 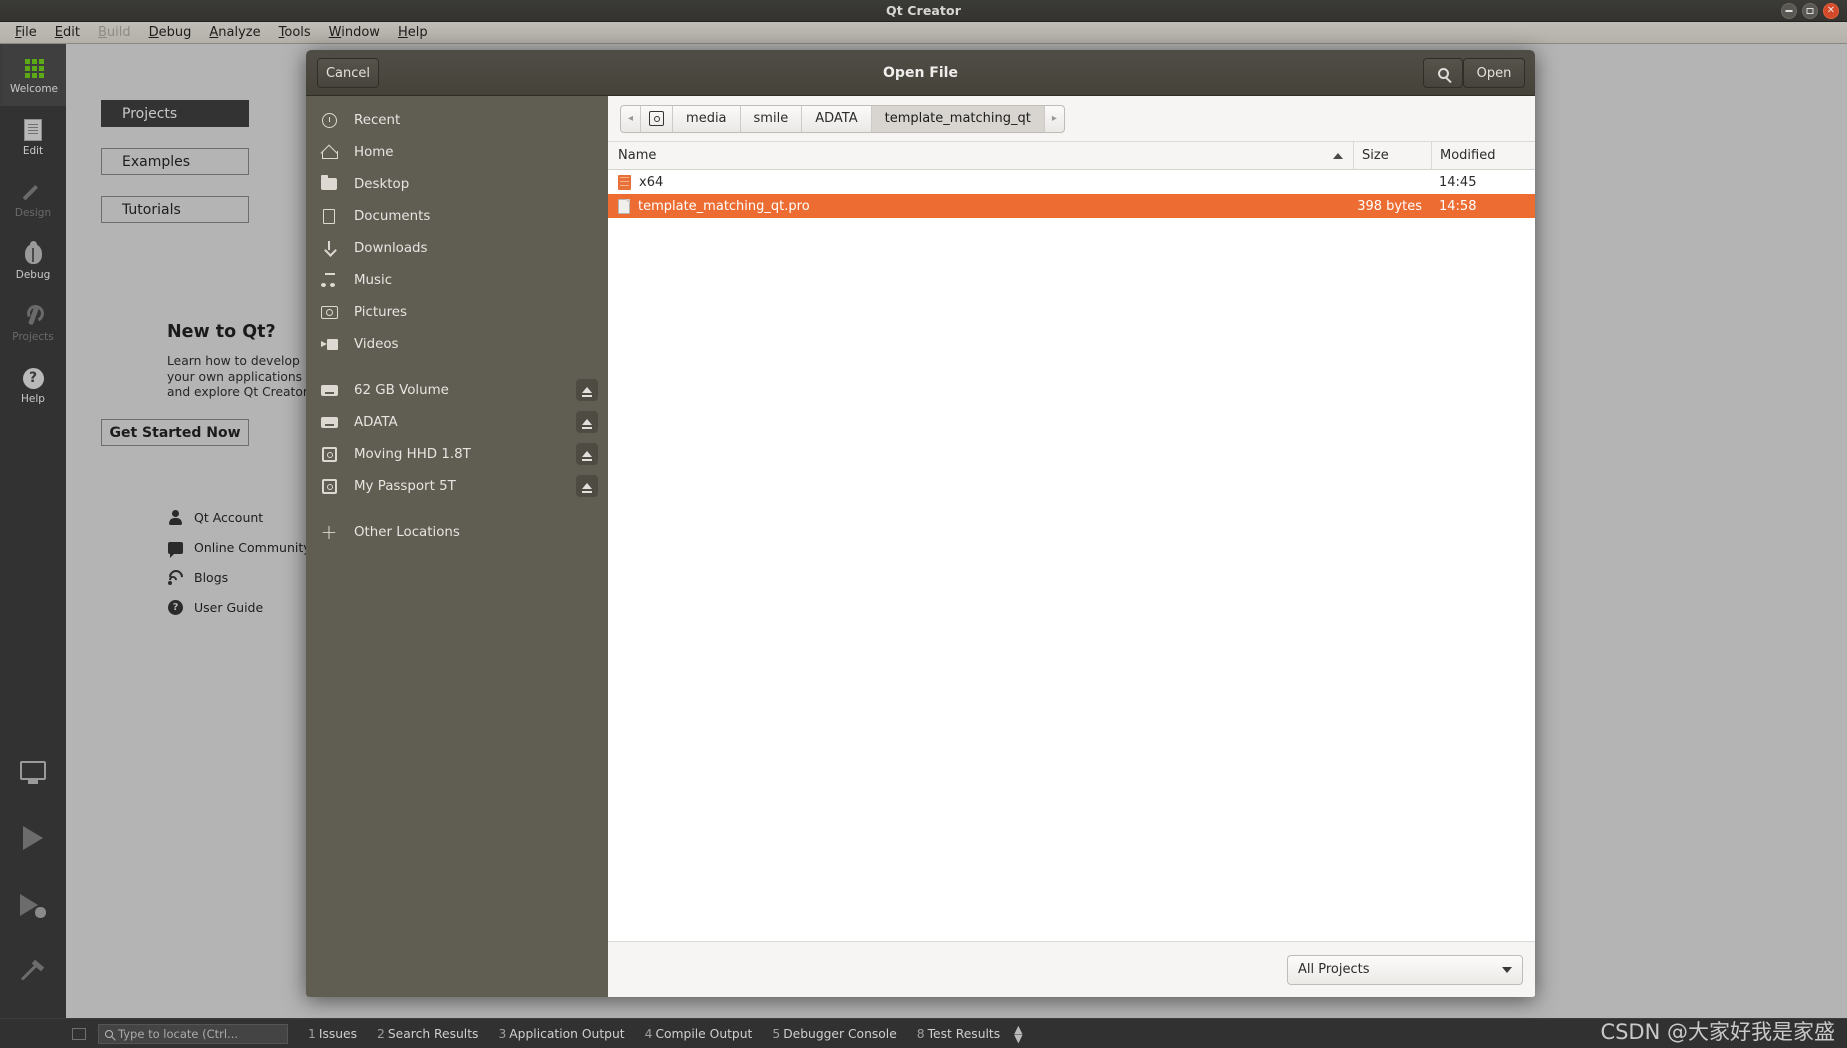 What do you see at coordinates (1018, 1034) in the screenshot?
I see `output-pane-toggle: ▲ ▼` at bounding box center [1018, 1034].